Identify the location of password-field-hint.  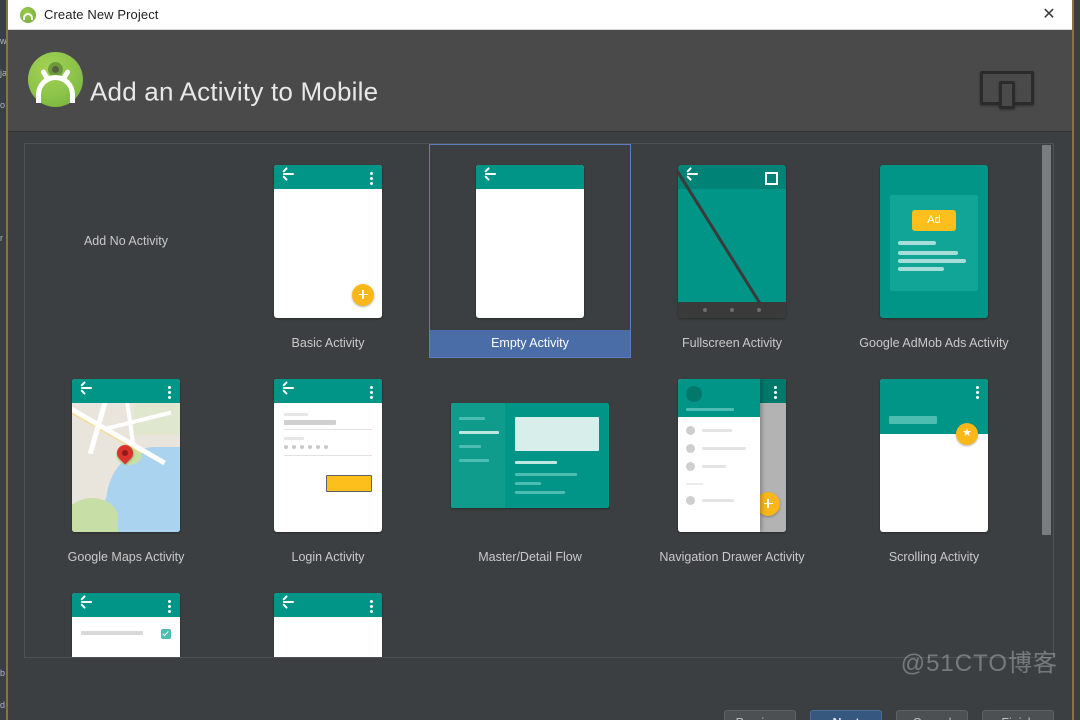
(294, 438).